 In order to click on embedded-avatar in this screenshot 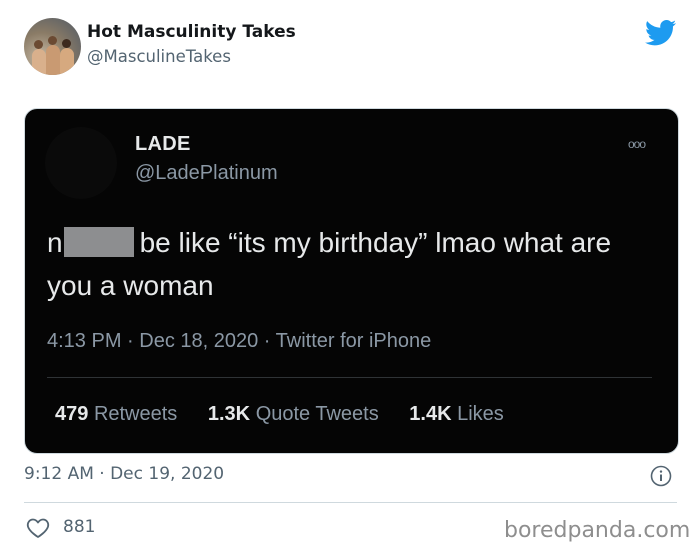, I will do `click(81, 163)`.